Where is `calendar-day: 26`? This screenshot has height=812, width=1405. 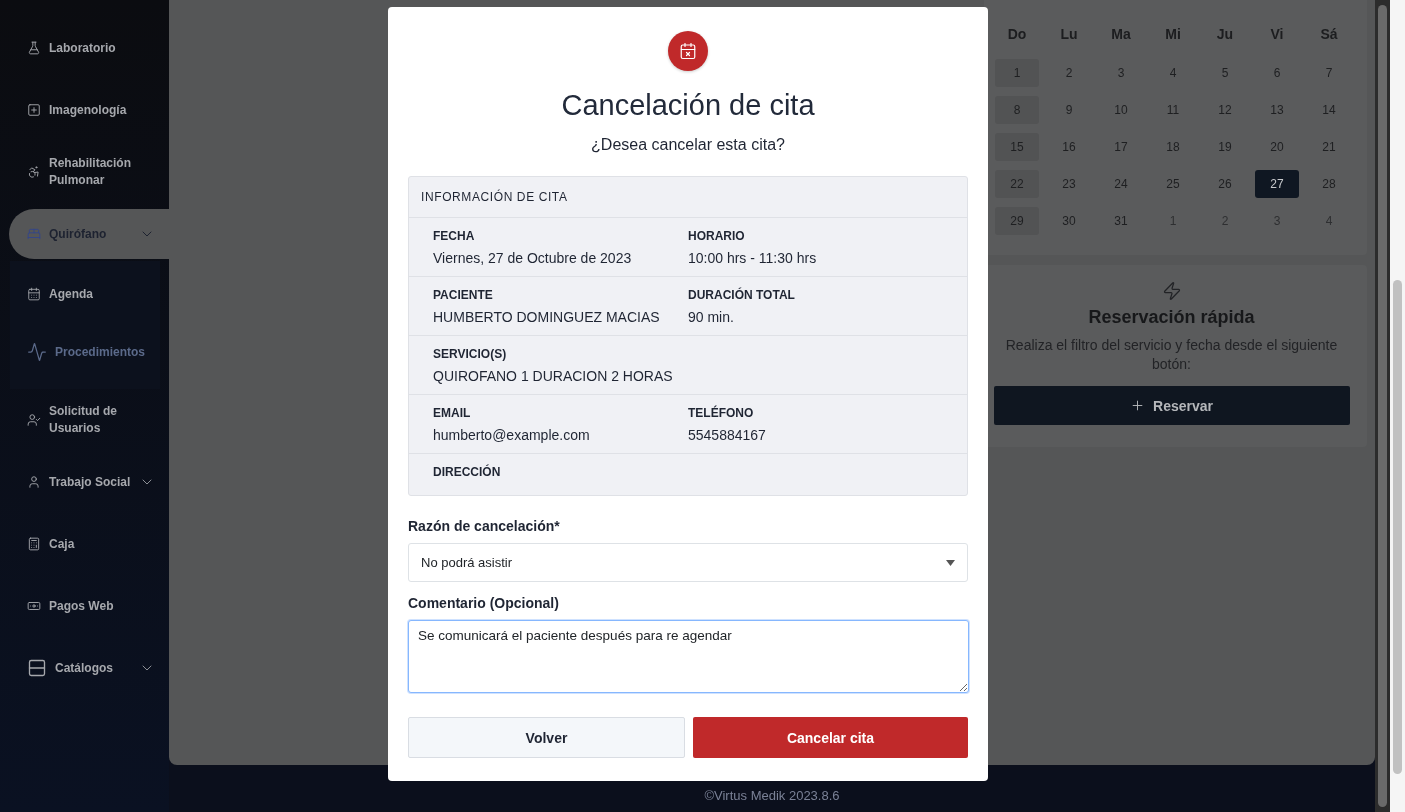 calendar-day: 26 is located at coordinates (1225, 184).